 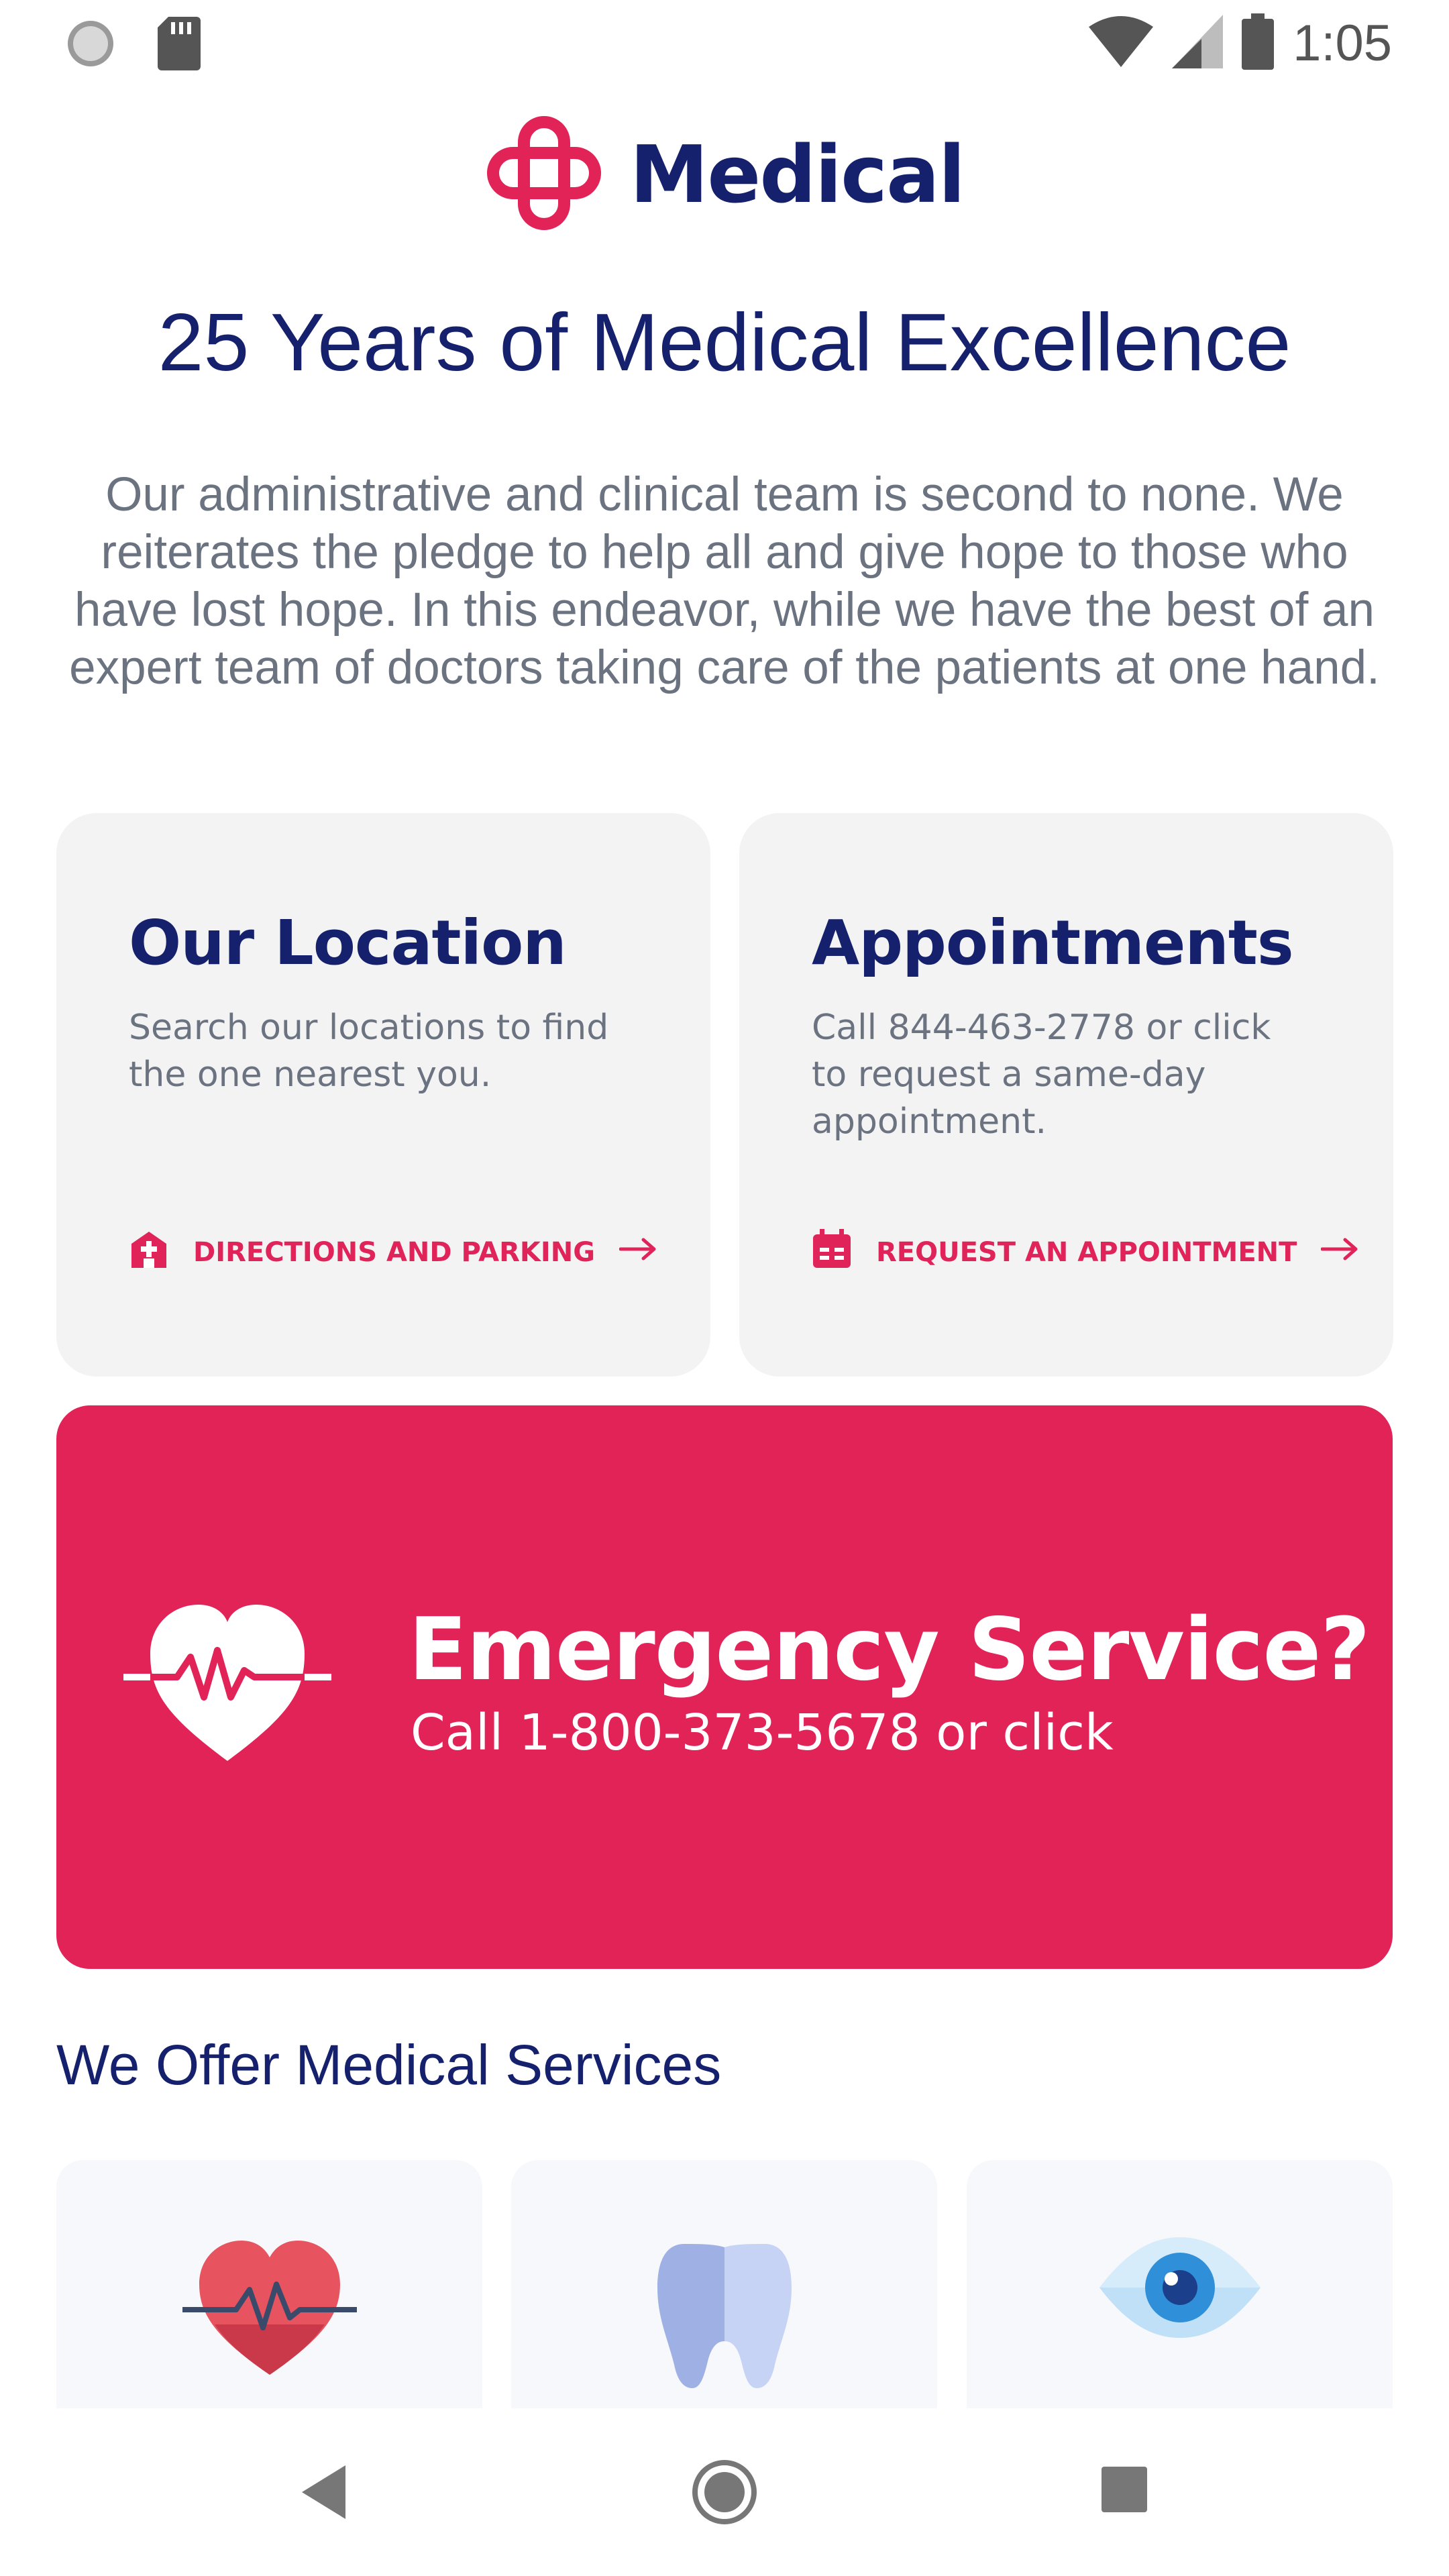 What do you see at coordinates (724, 43) in the screenshot?
I see `status-bar: 1:05` at bounding box center [724, 43].